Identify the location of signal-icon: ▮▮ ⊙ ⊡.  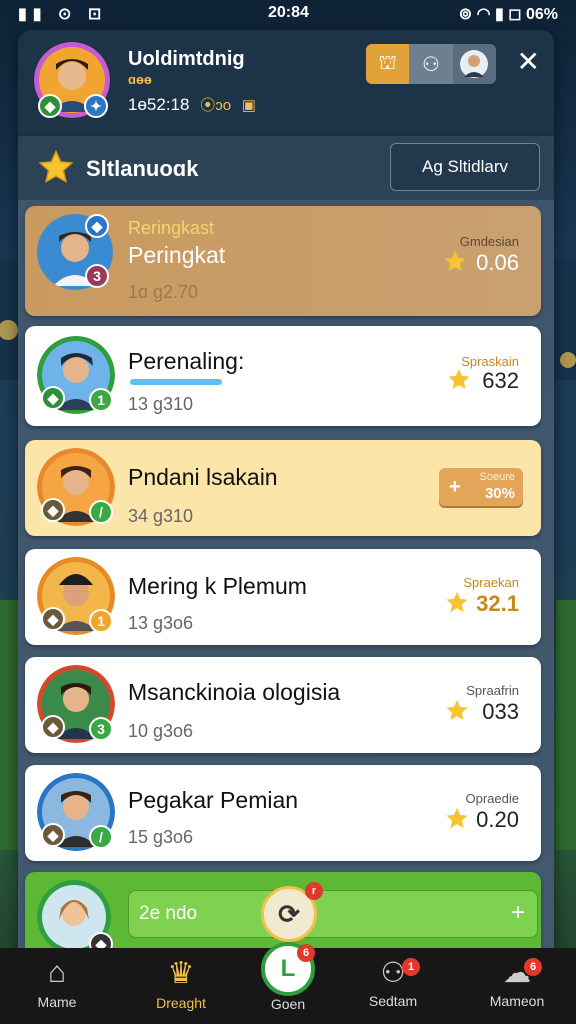
(63, 14).